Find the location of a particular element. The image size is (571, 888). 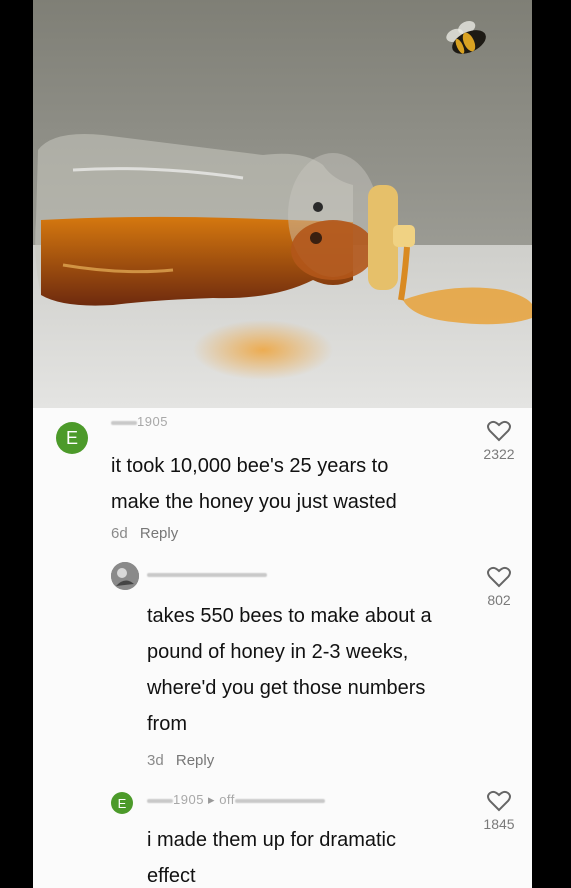

username is located at coordinates (207, 573).